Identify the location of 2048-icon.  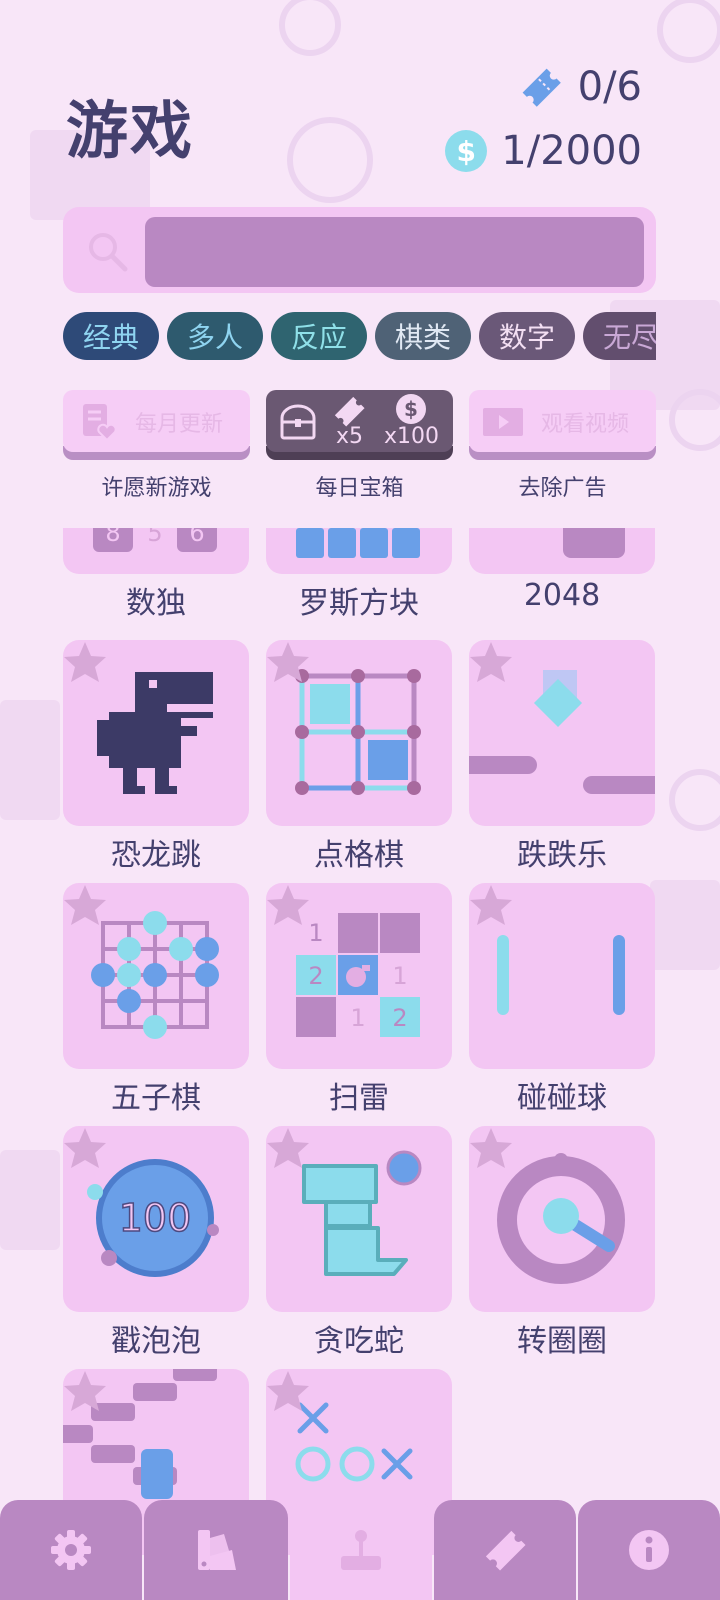
(594, 543).